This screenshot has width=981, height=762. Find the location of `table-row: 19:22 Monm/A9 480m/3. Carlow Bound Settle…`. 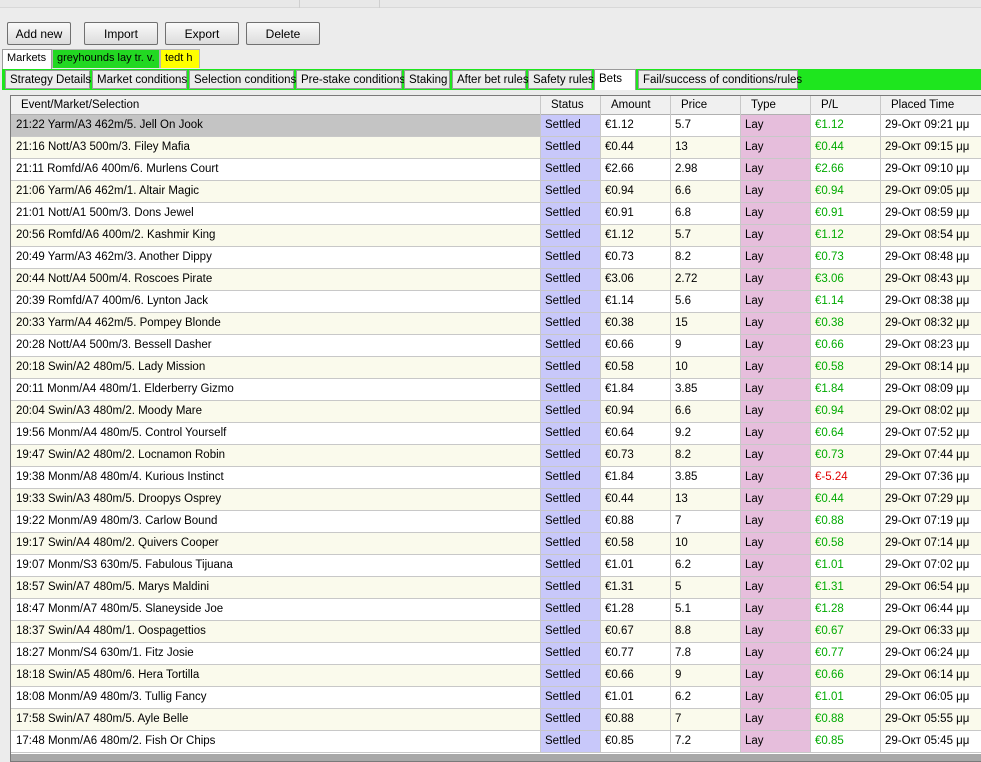

table-row: 19:22 Monm/A9 480m/3. Carlow Bound Settle… is located at coordinates (496, 522).